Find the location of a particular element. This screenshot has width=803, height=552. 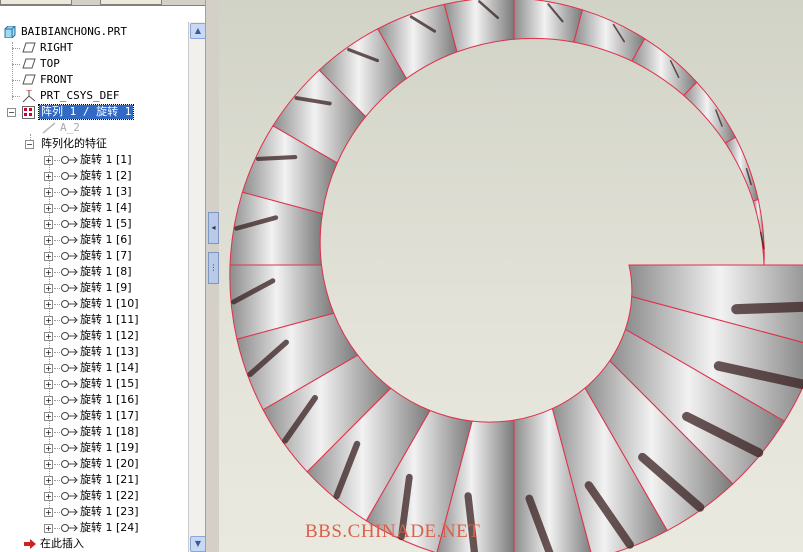

tree-item-pattern: − 阵列 1 / 旋转 1 is located at coordinates (94, 112).